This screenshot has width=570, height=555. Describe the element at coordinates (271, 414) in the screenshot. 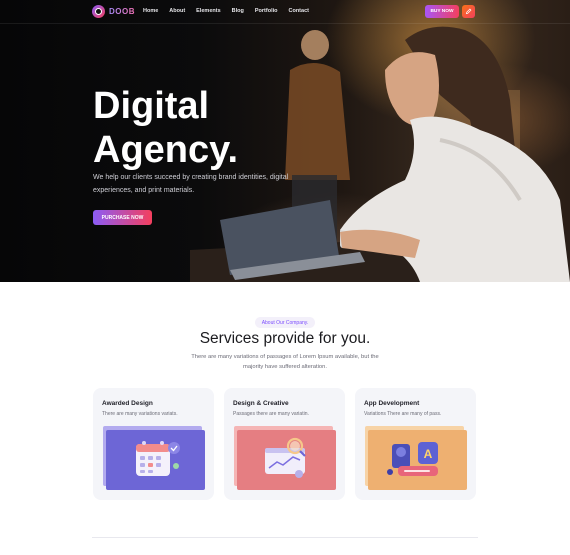

I see `service-card-text: Passages there are many variatin.` at that location.